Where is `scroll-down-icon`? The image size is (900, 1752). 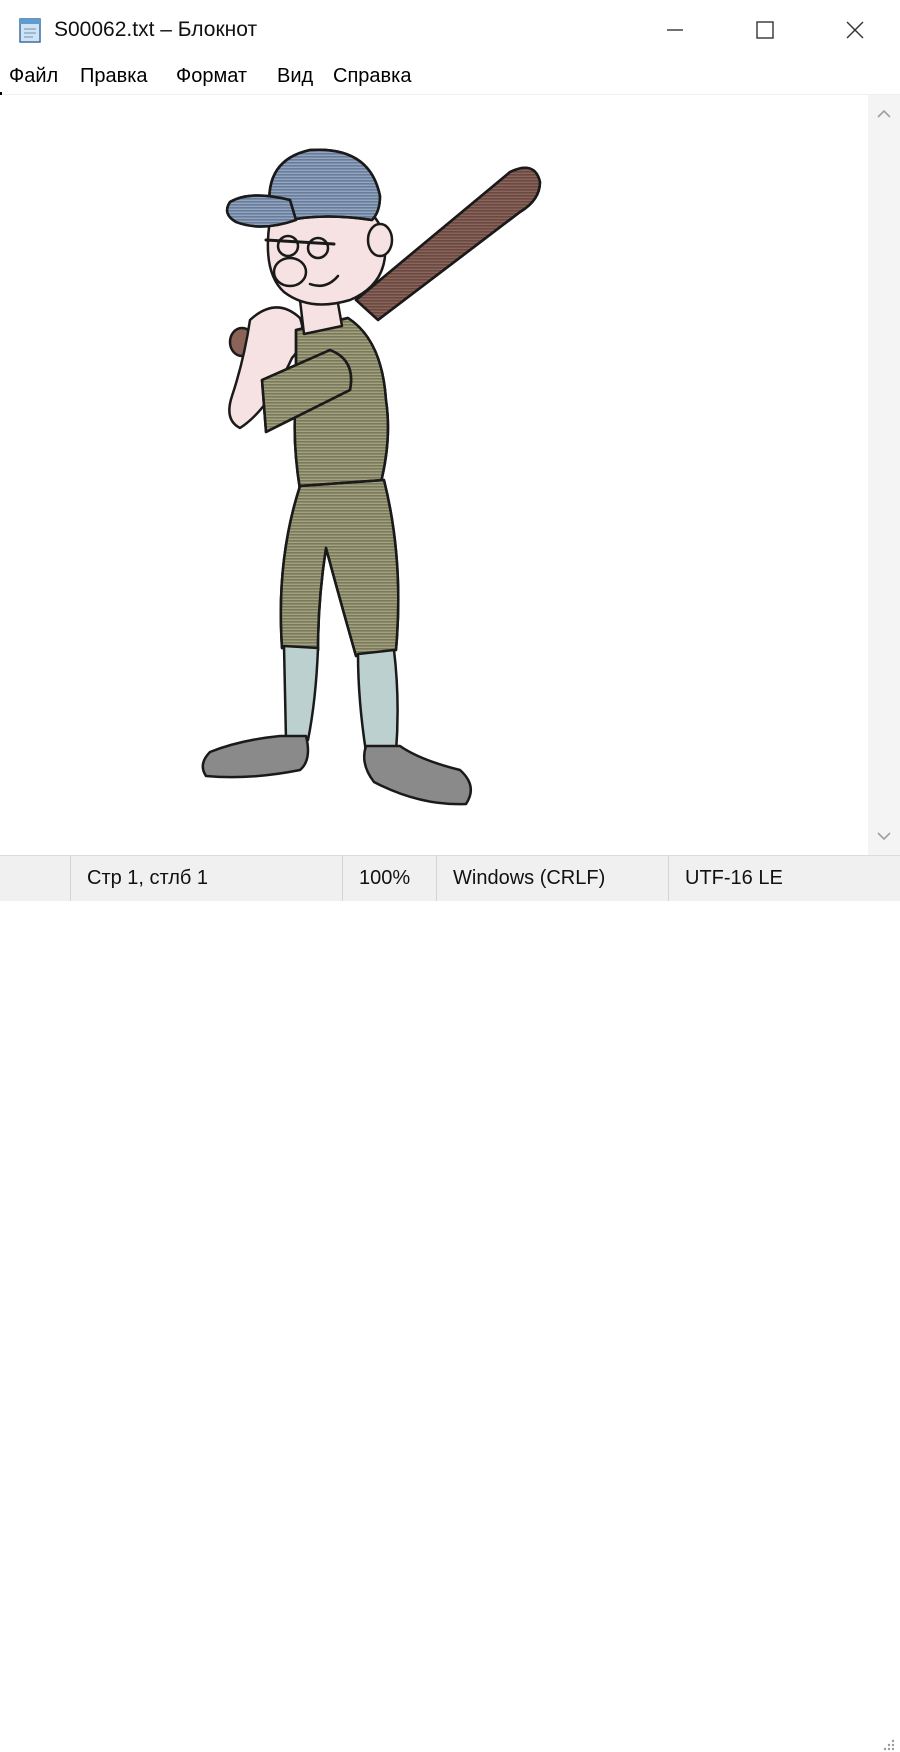 scroll-down-icon is located at coordinates (884, 837).